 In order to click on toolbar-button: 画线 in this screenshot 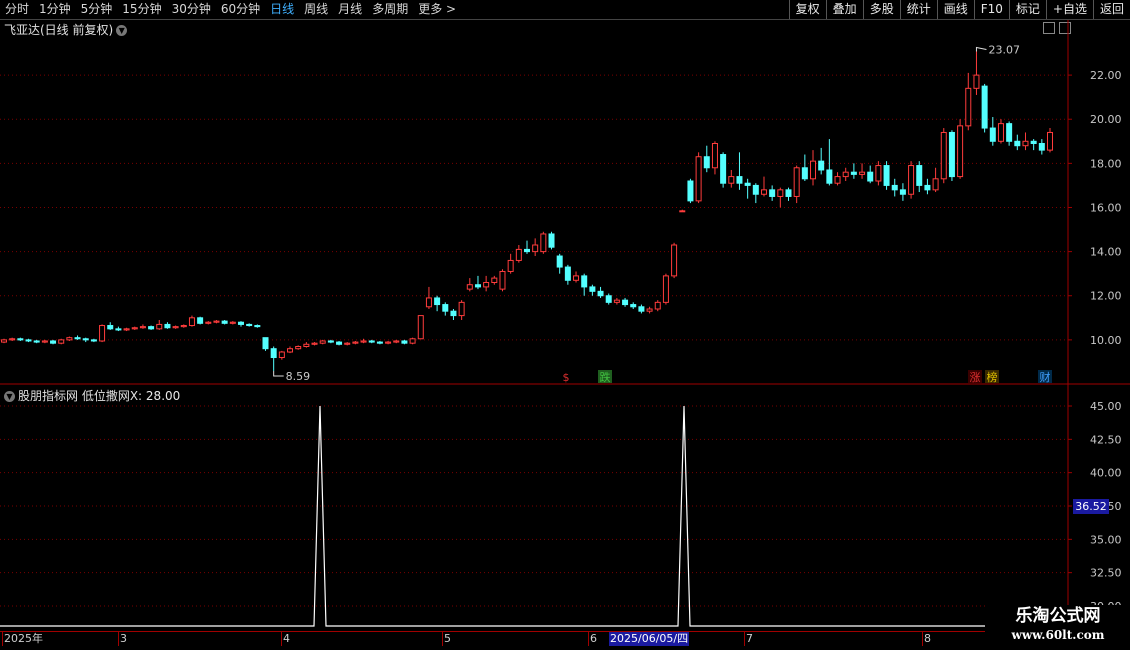, I will do `click(955, 9)`.